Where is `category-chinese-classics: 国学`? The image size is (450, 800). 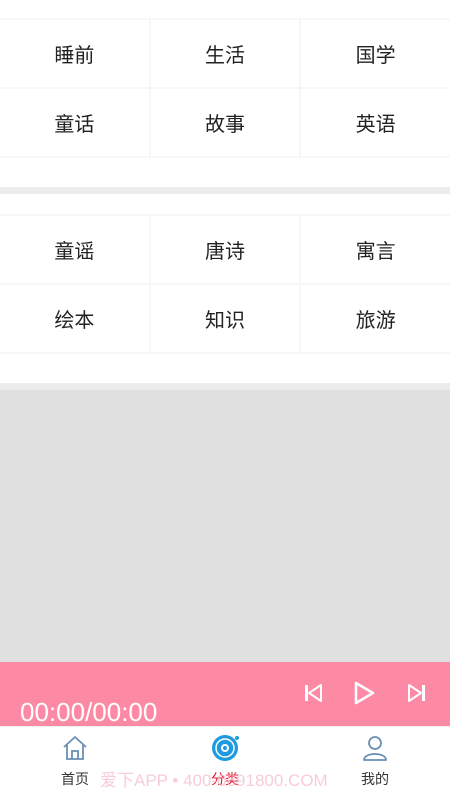 category-chinese-classics: 国学 is located at coordinates (375, 53).